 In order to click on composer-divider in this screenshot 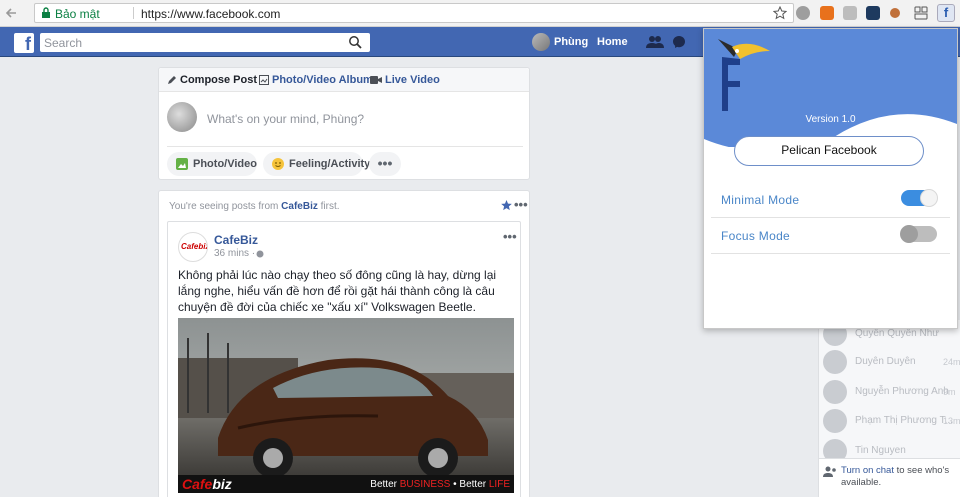, I will do `click(345, 146)`.